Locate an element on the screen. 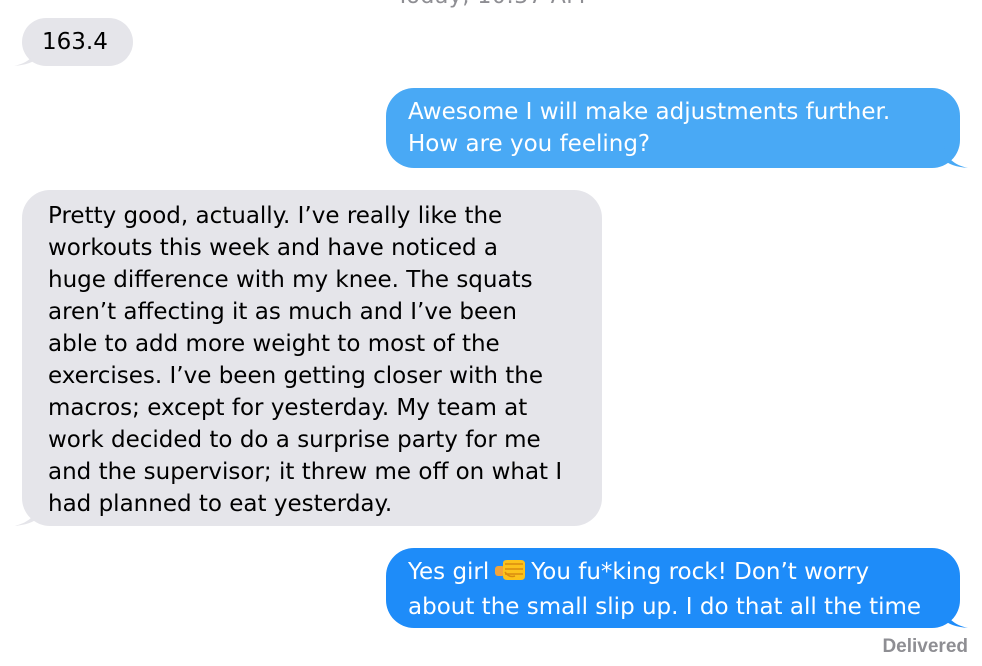 The image size is (982, 666). message-text-line: Yes girl You fu*king rock! Don’t worry is located at coordinates (673, 573).